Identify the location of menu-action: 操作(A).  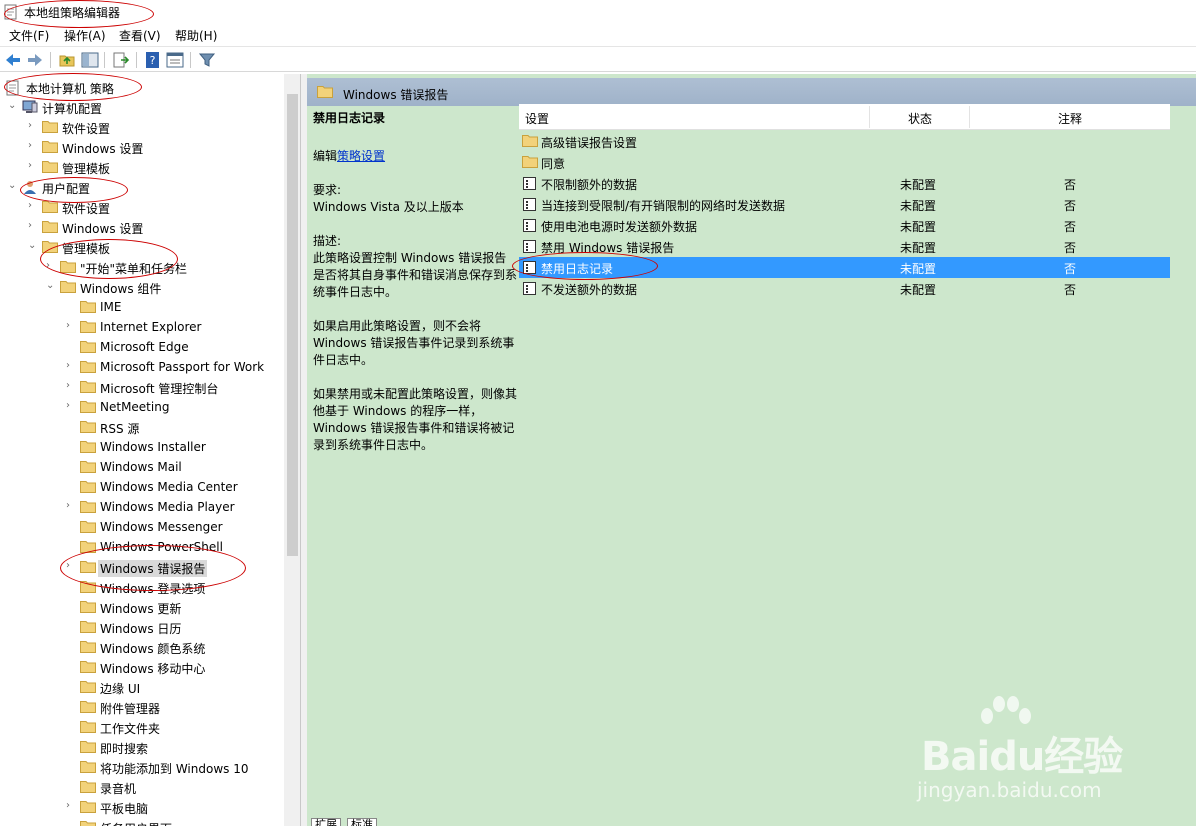
(85, 35).